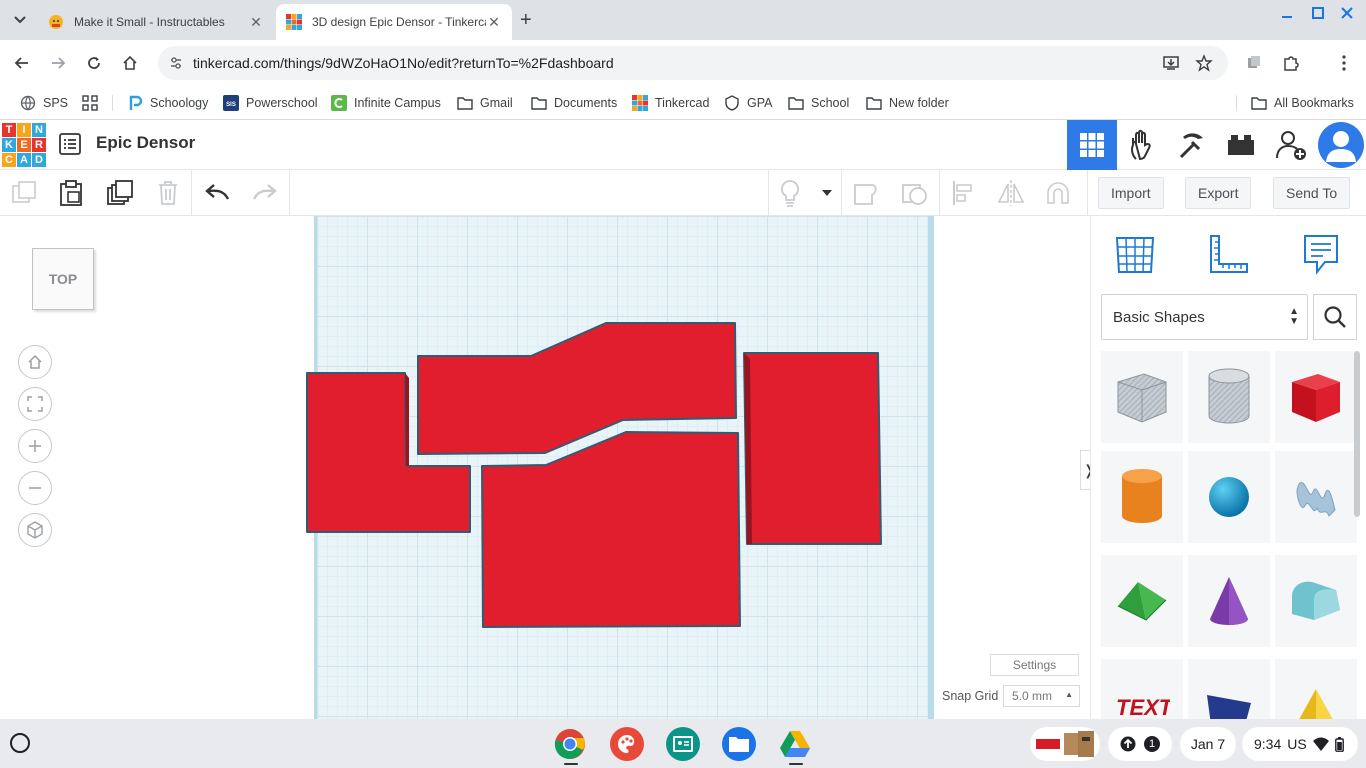  What do you see at coordinates (795, 744) in the screenshot?
I see `google-drive-app-icon` at bounding box center [795, 744].